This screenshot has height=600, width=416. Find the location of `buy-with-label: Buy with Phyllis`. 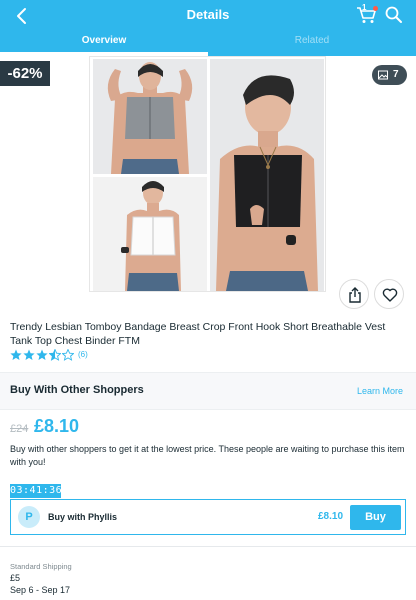

buy-with-label: Buy with Phyllis is located at coordinates (83, 517).